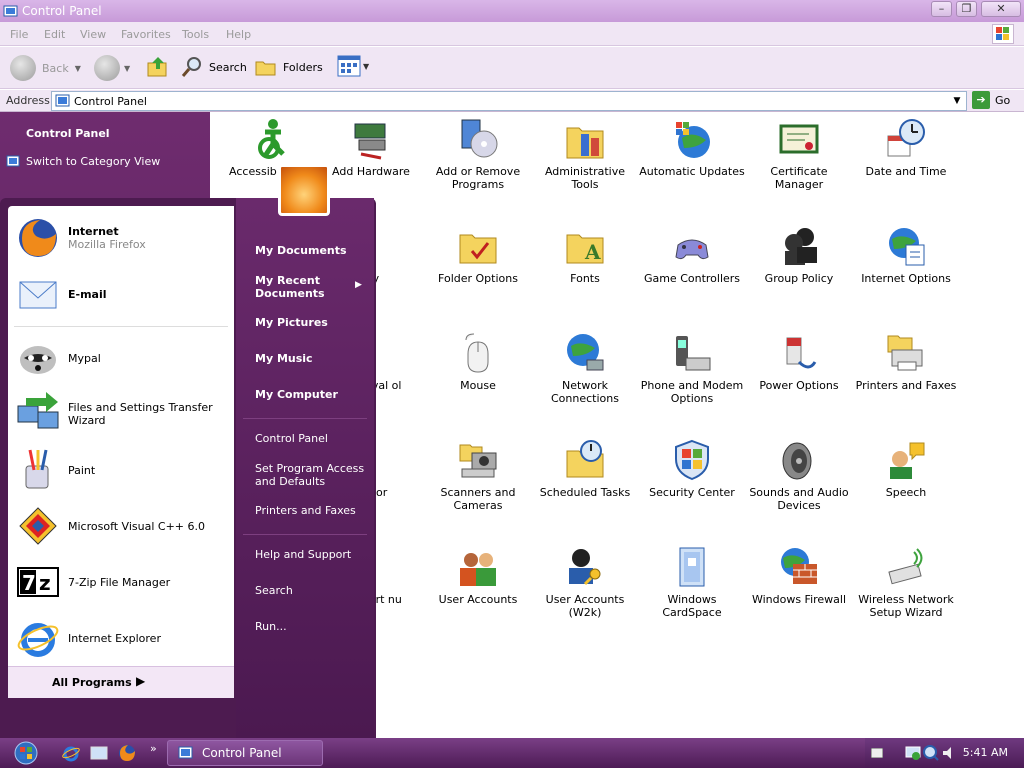  What do you see at coordinates (245, 753) in the screenshot?
I see `taskbar-item-control-panel: Control Panel` at bounding box center [245, 753].